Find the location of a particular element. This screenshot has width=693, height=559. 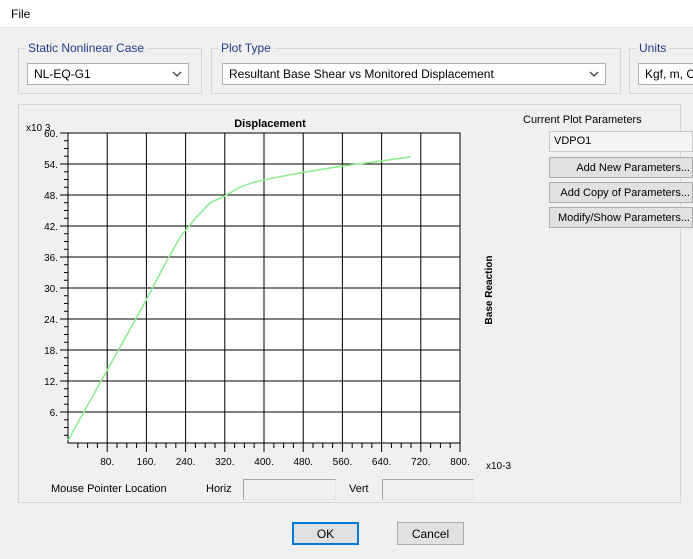

x-multiplier-label: x10-3 is located at coordinates (498, 466).